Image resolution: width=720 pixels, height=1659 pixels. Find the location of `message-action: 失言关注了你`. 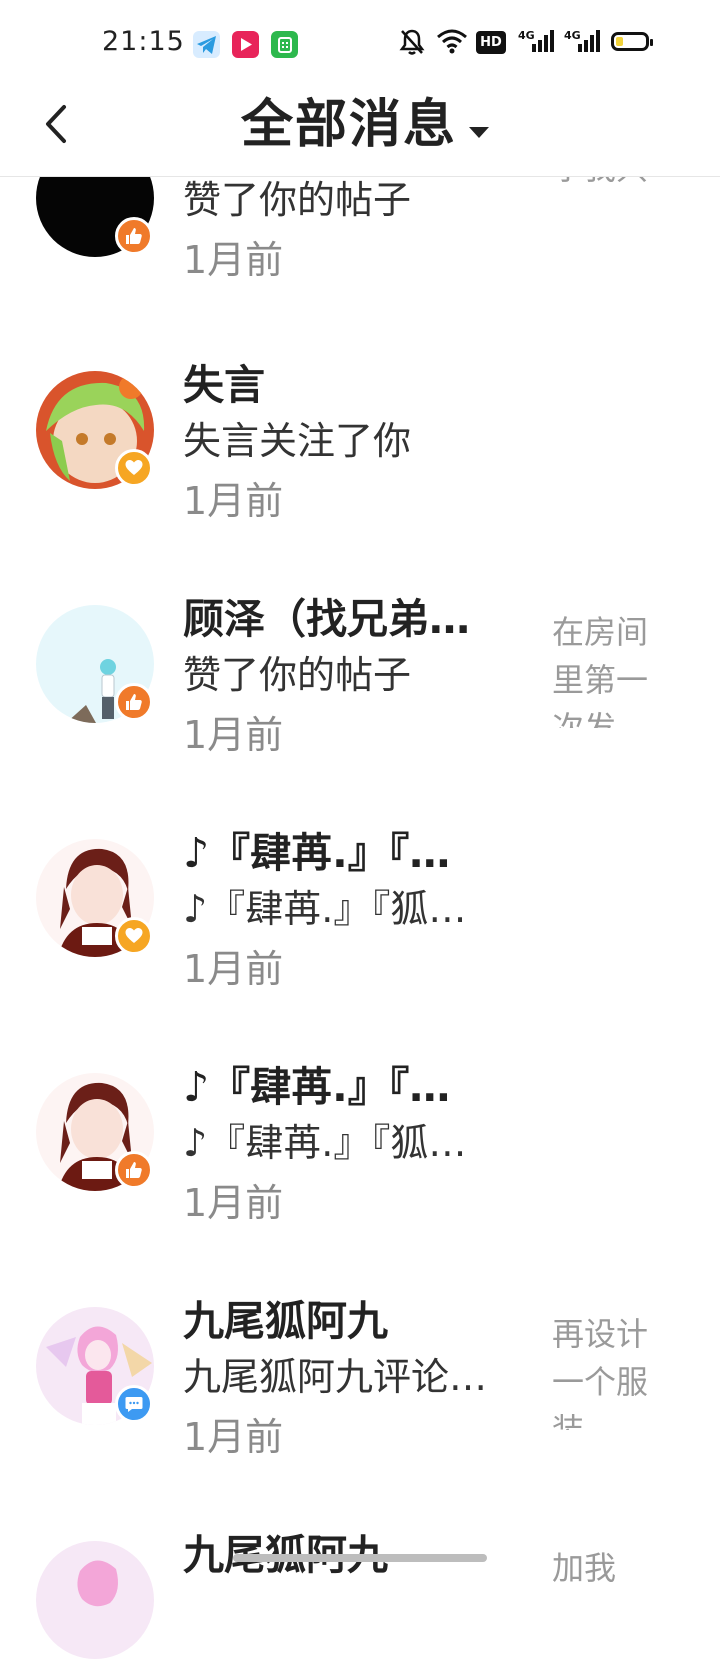

message-action: 失言关注了你 is located at coordinates (297, 441).